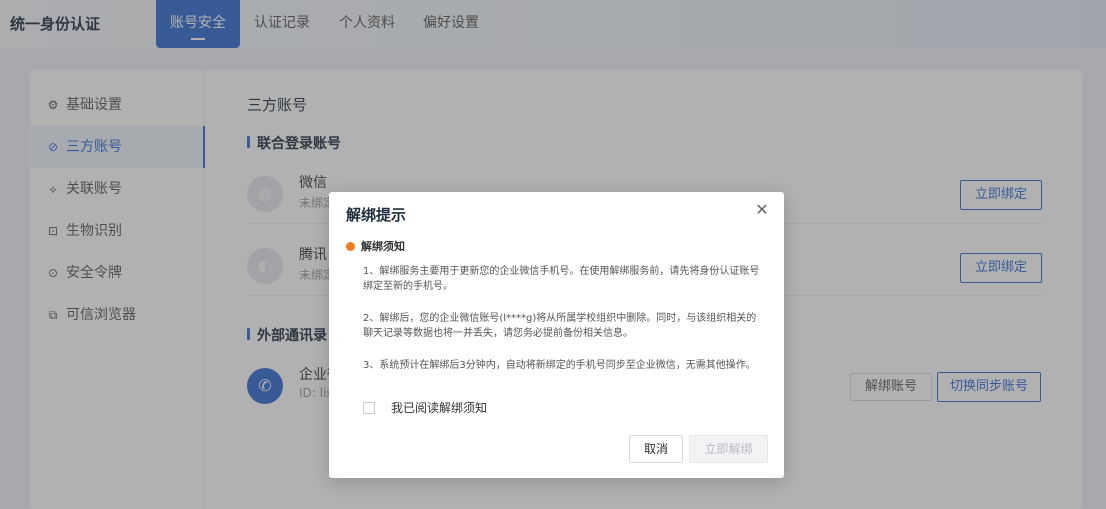  I want to click on agree-label: 我已阅读解绑须知, so click(439, 408).